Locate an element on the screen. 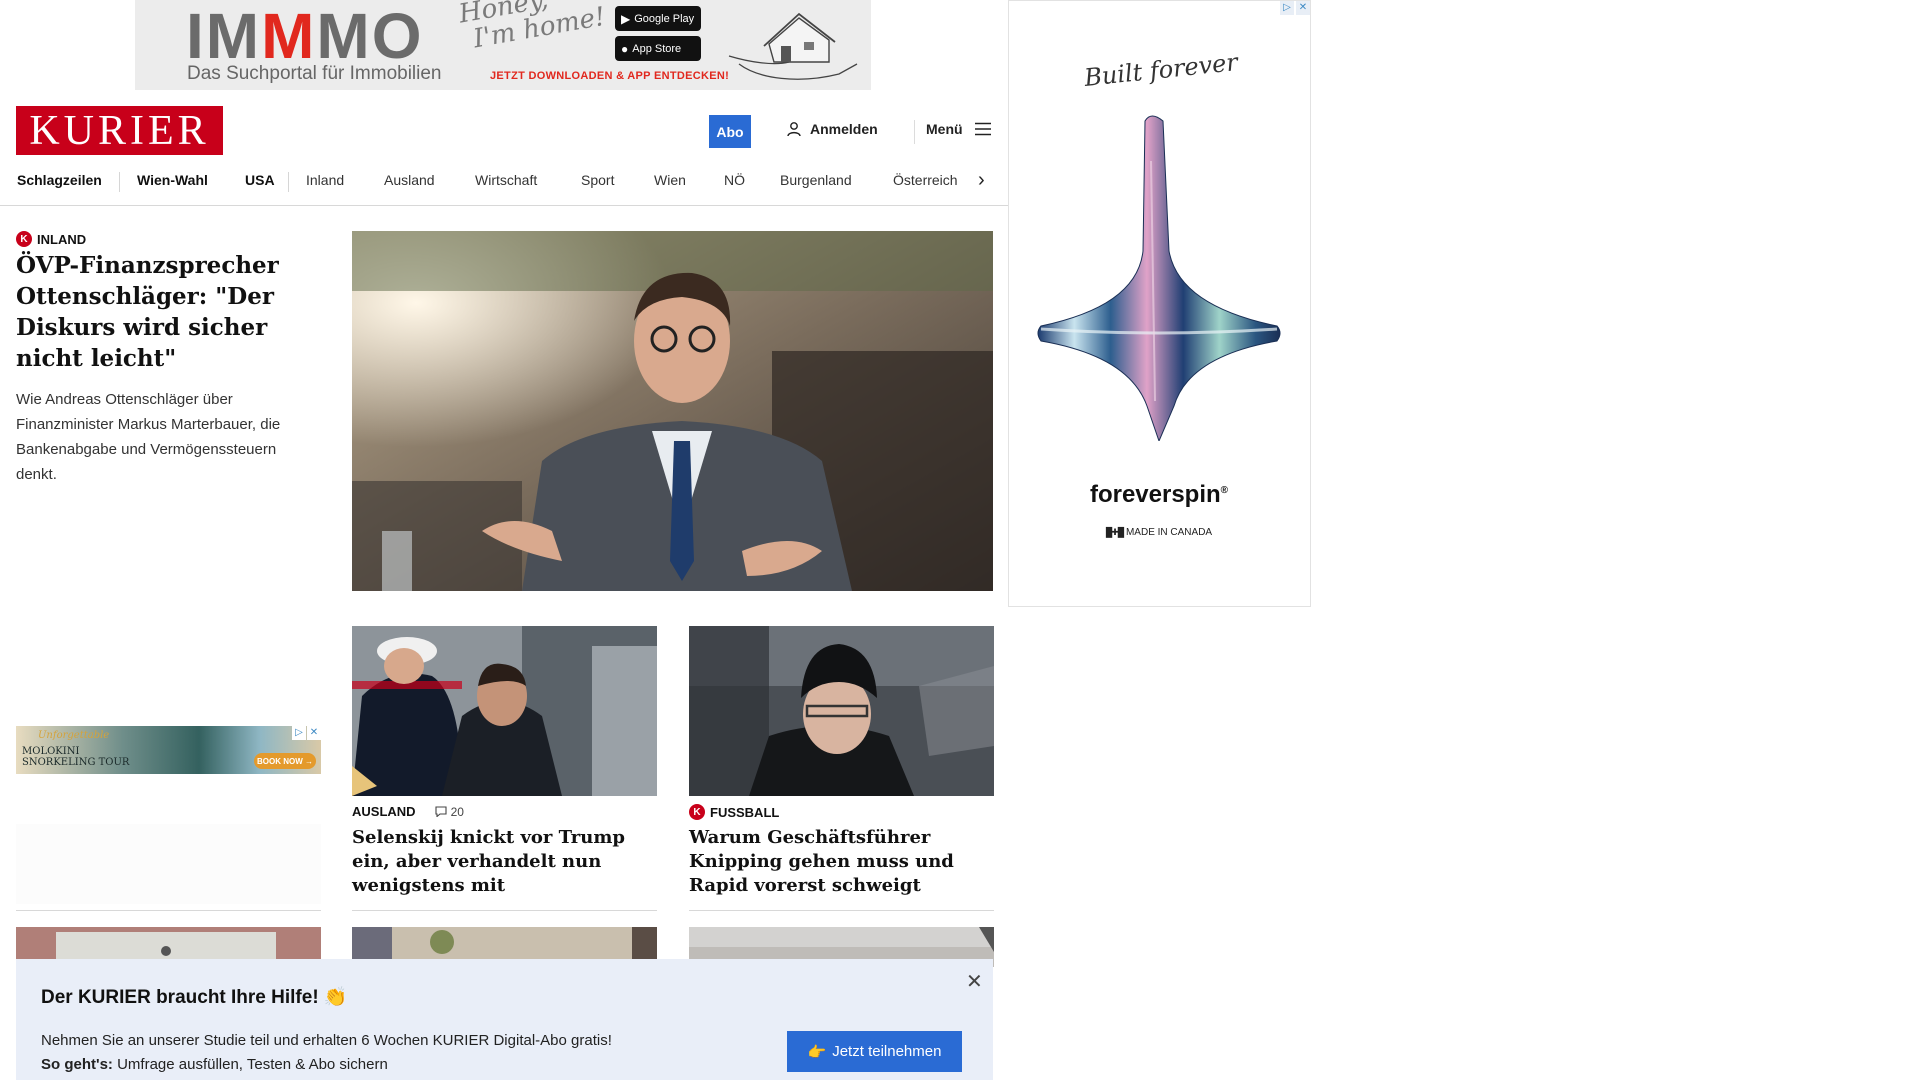 The image size is (1920, 1080). card-photo-selenskij is located at coordinates (504, 711).